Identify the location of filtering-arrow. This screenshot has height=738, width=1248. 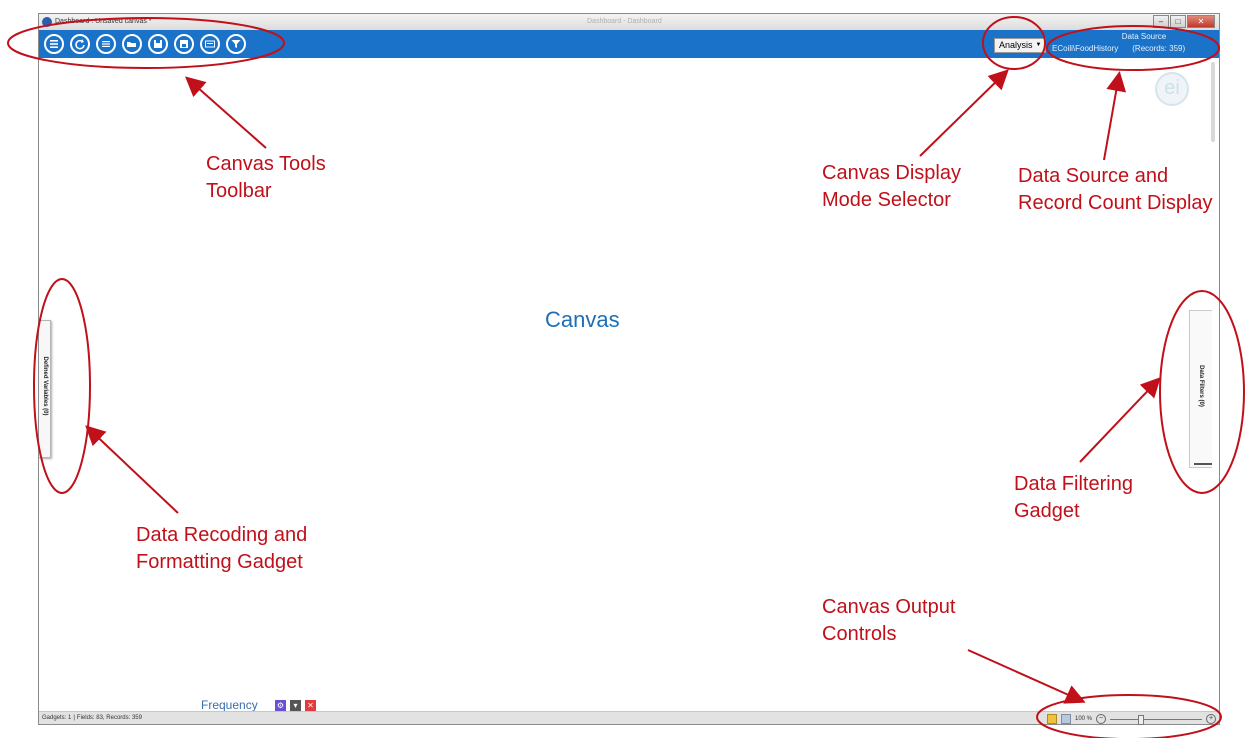
(1120, 420).